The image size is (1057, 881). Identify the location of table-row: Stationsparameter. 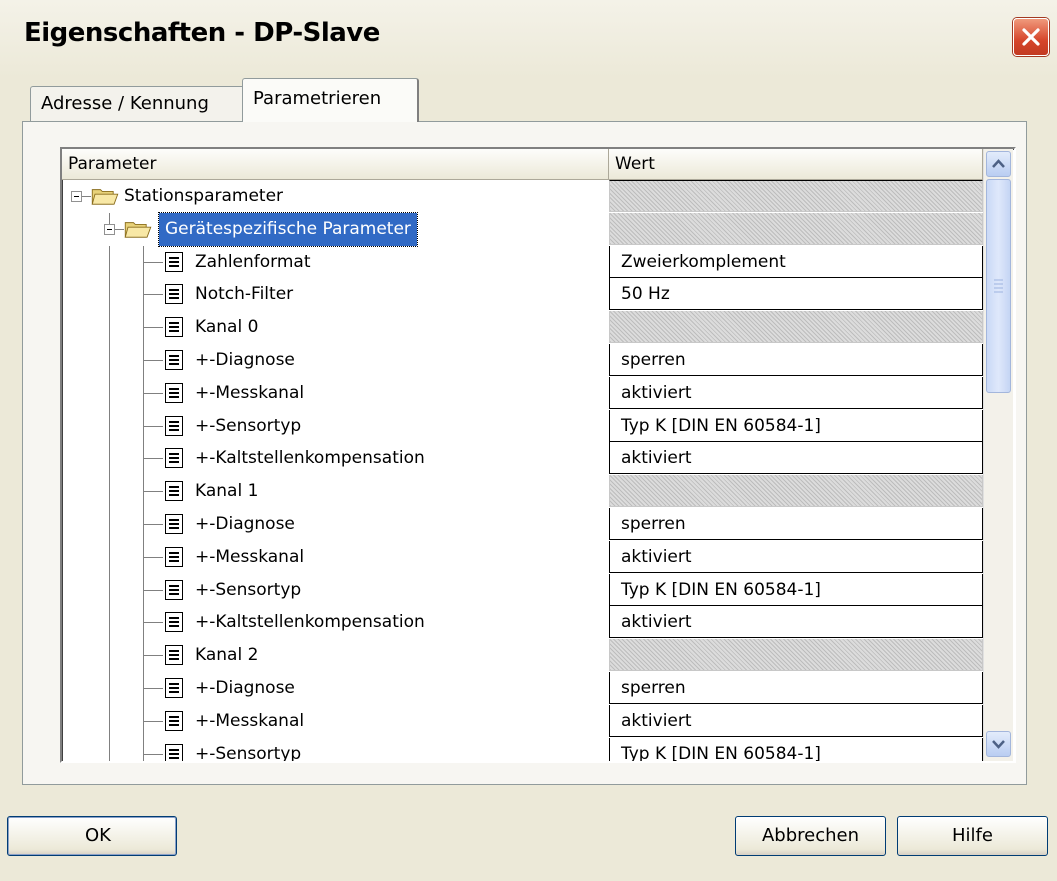
(522, 196).